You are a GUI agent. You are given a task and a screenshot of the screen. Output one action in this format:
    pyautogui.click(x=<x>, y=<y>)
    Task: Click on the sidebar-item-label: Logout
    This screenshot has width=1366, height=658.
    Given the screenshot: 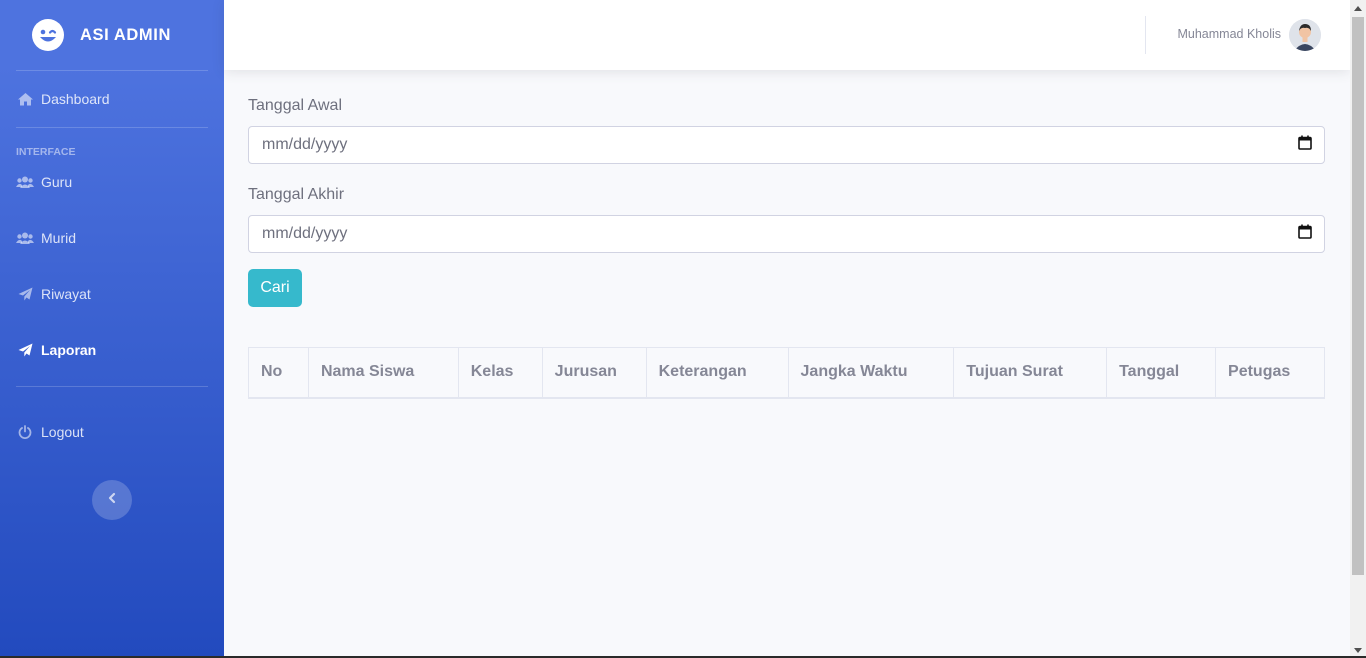 What is the action you would take?
    pyautogui.click(x=62, y=432)
    